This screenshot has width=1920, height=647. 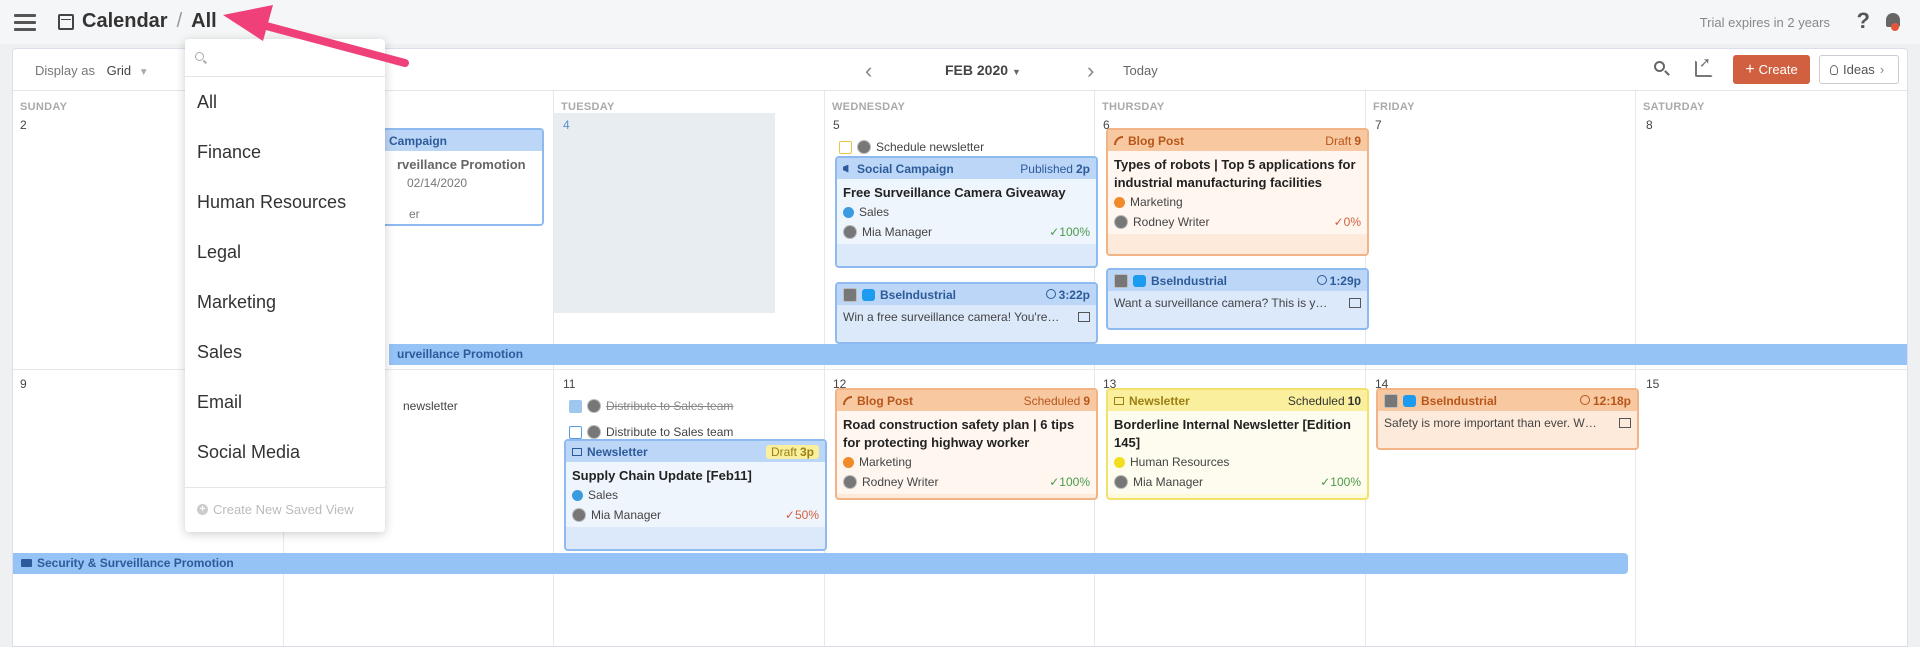 What do you see at coordinates (1357, 140) in the screenshot?
I see `card-status-value: 9` at bounding box center [1357, 140].